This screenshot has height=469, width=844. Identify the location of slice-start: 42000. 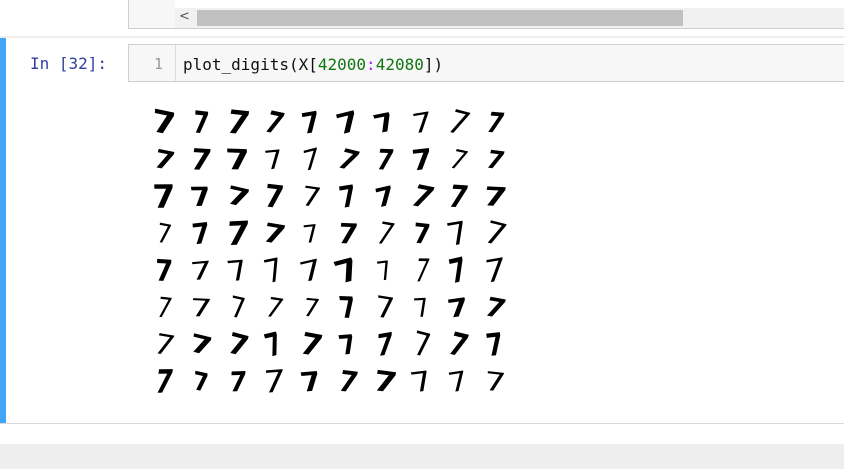
(342, 64).